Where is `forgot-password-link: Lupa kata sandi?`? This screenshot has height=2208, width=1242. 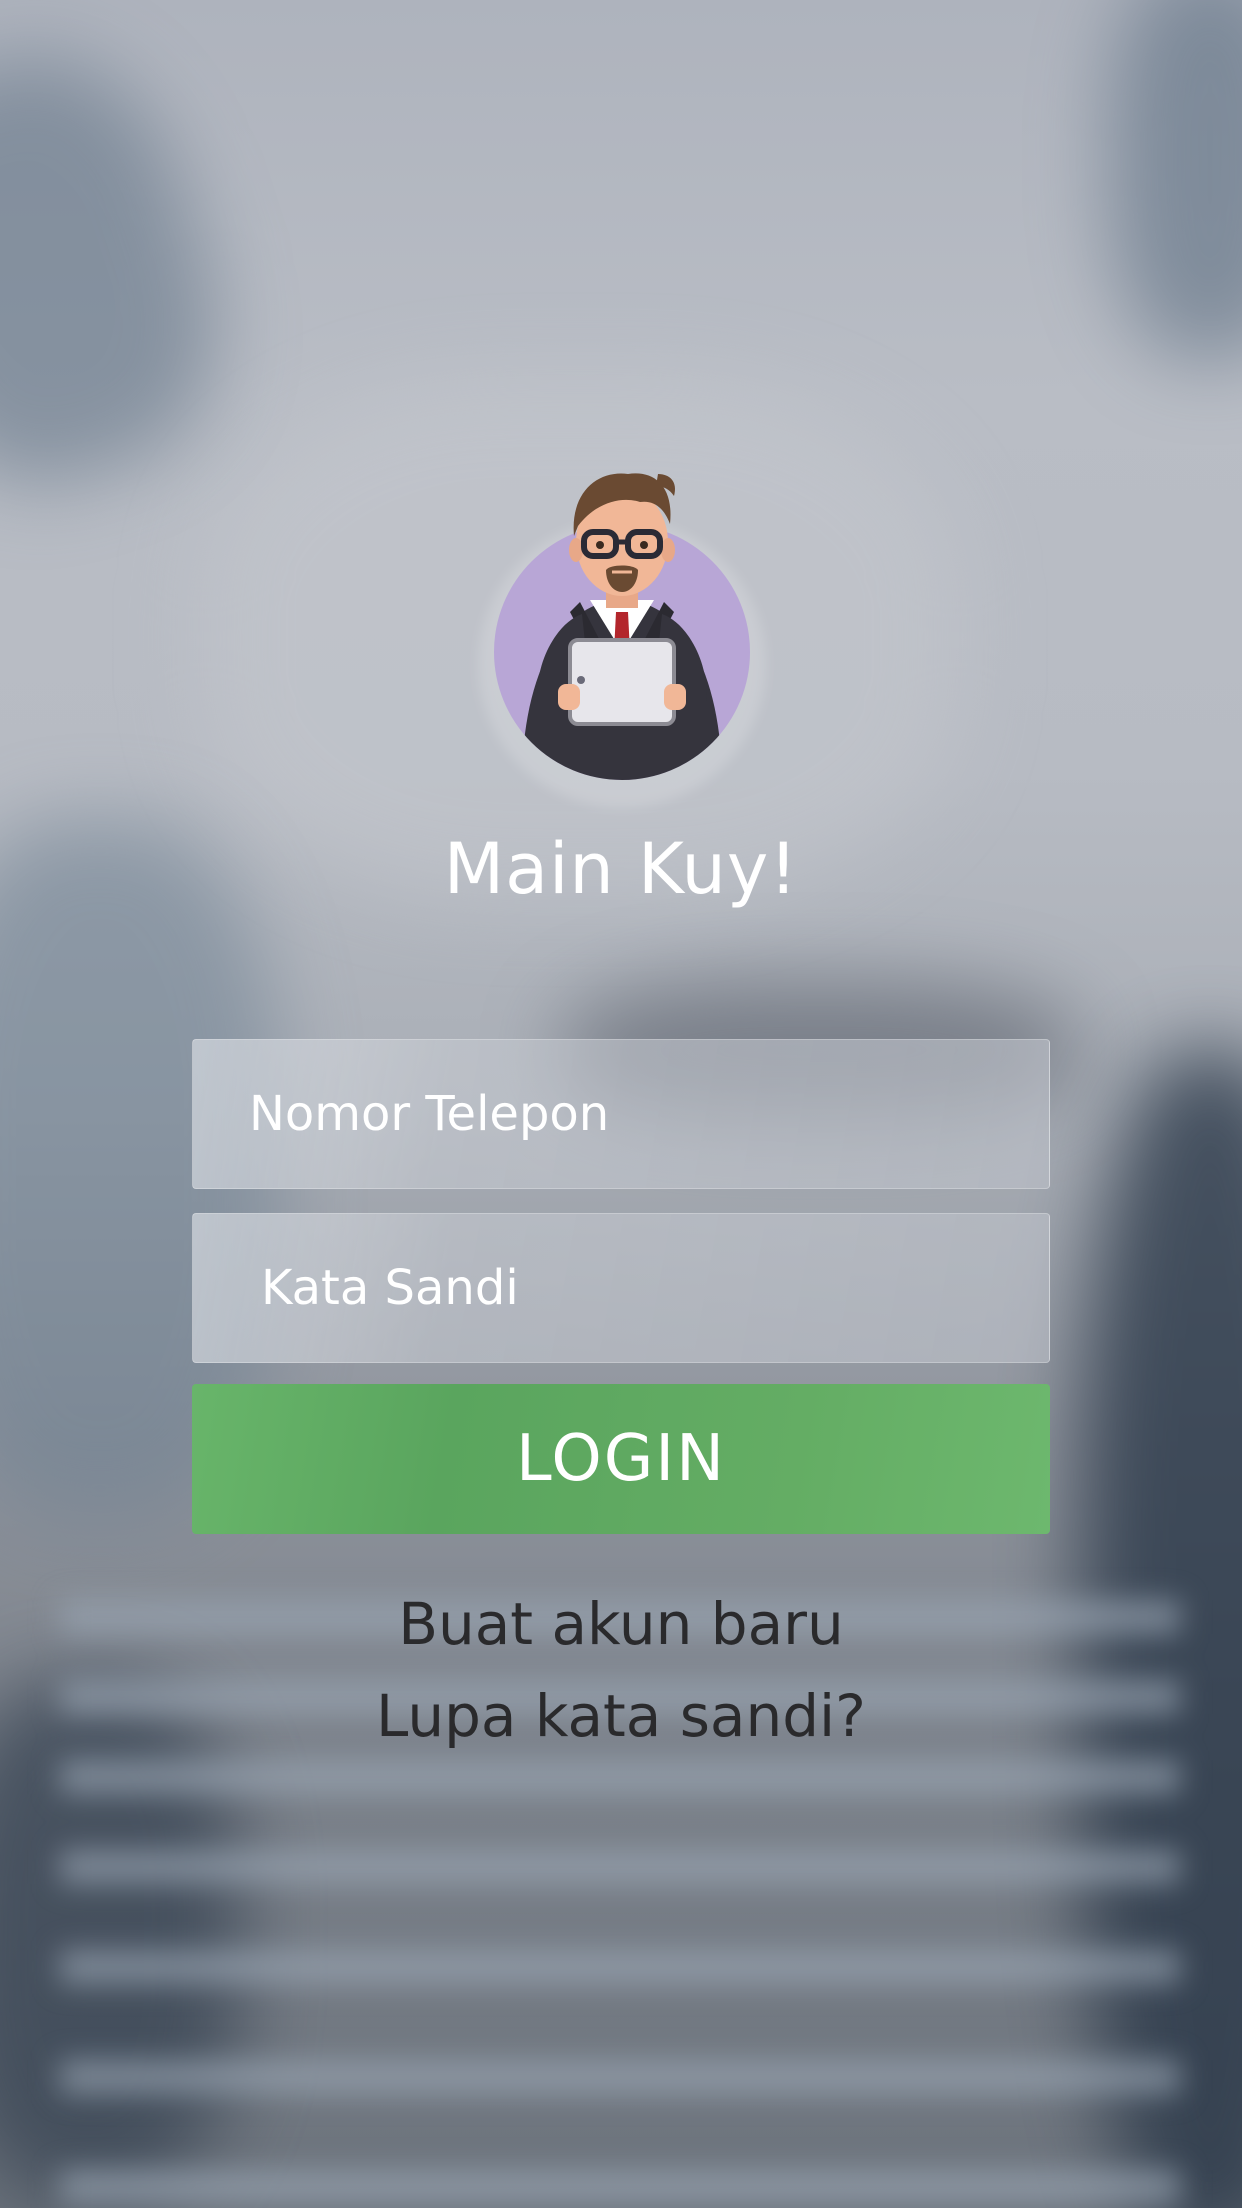 forgot-password-link: Lupa kata sandi? is located at coordinates (621, 1716).